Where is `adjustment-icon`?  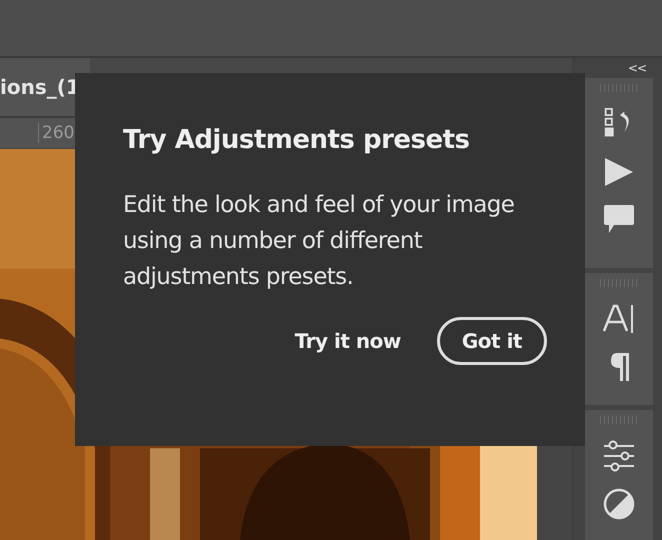 adjustment-icon is located at coordinates (619, 504).